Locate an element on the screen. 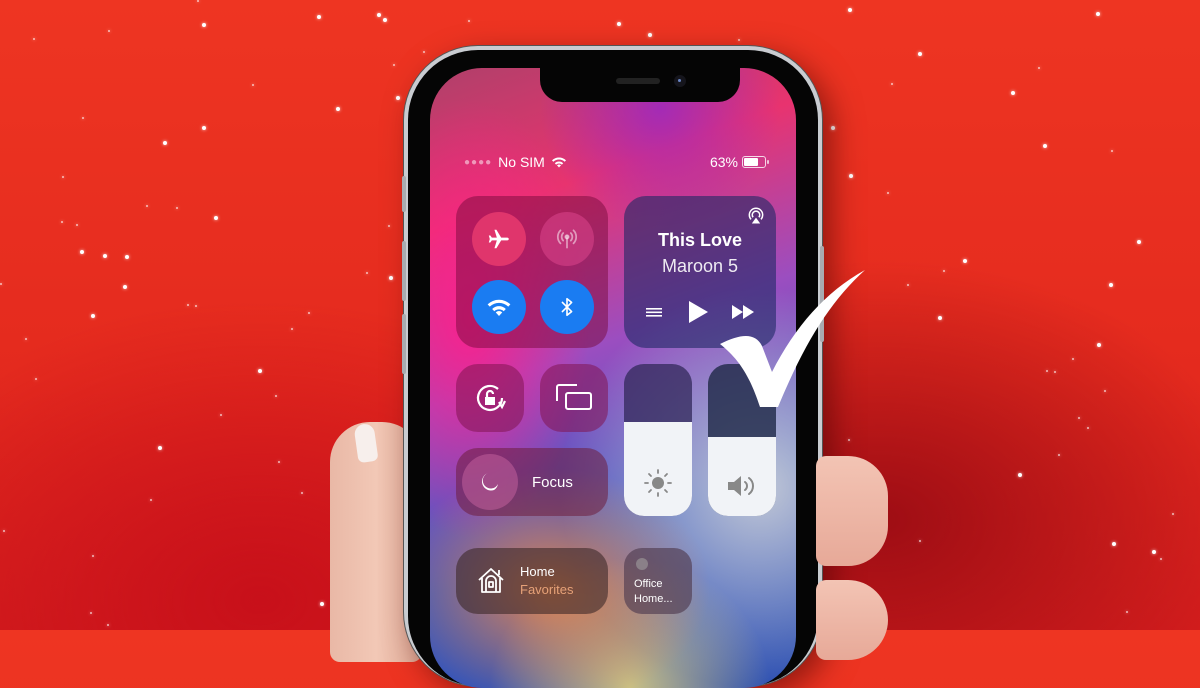 The image size is (1200, 688). homepod-icon is located at coordinates (642, 564).